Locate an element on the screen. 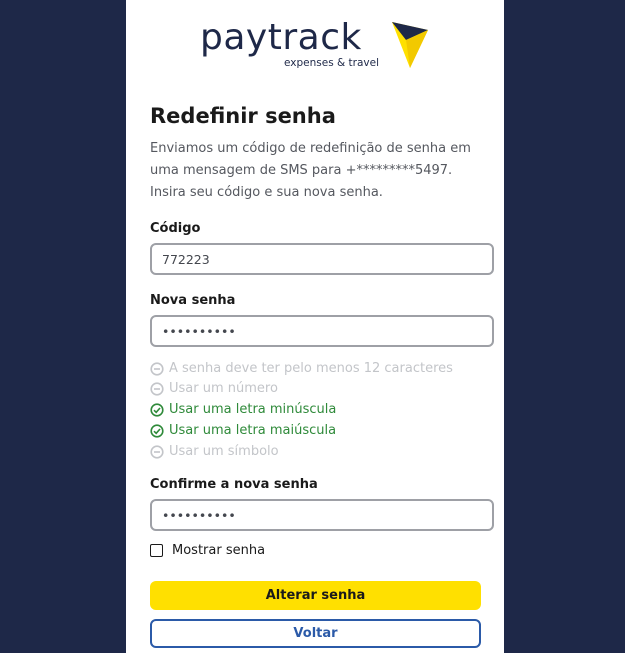 The height and width of the screenshot is (653, 625). password-rule-symbol: Usar um símbolo is located at coordinates (214, 452).